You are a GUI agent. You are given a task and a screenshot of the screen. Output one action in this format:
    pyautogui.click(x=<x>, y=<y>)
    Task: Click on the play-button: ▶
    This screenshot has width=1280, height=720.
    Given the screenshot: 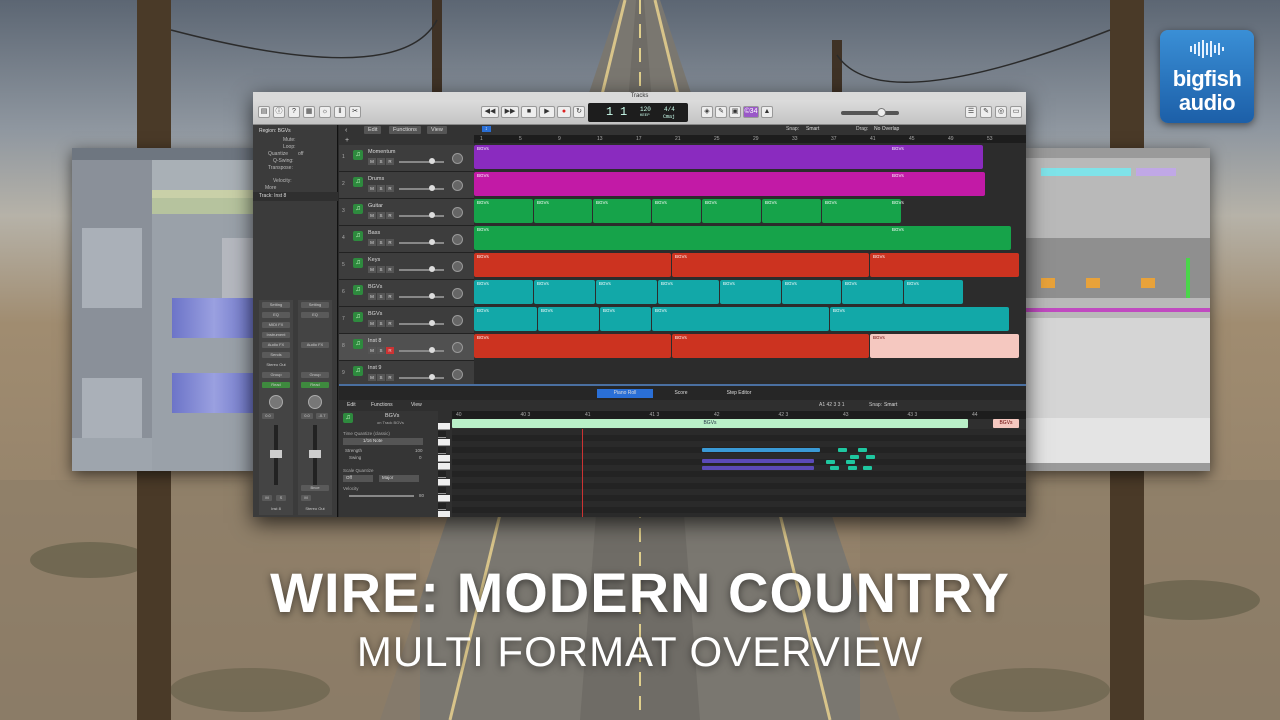 What is the action you would take?
    pyautogui.click(x=547, y=112)
    